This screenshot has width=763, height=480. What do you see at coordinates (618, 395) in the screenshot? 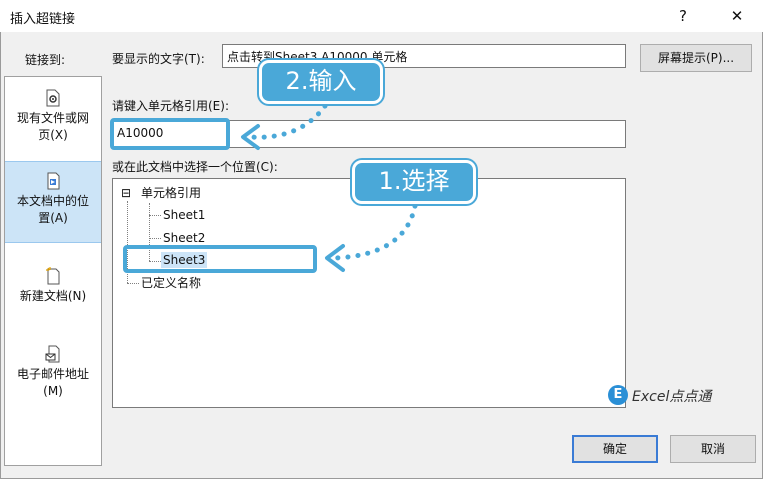
I see `watermark-logo-icon: E` at bounding box center [618, 395].